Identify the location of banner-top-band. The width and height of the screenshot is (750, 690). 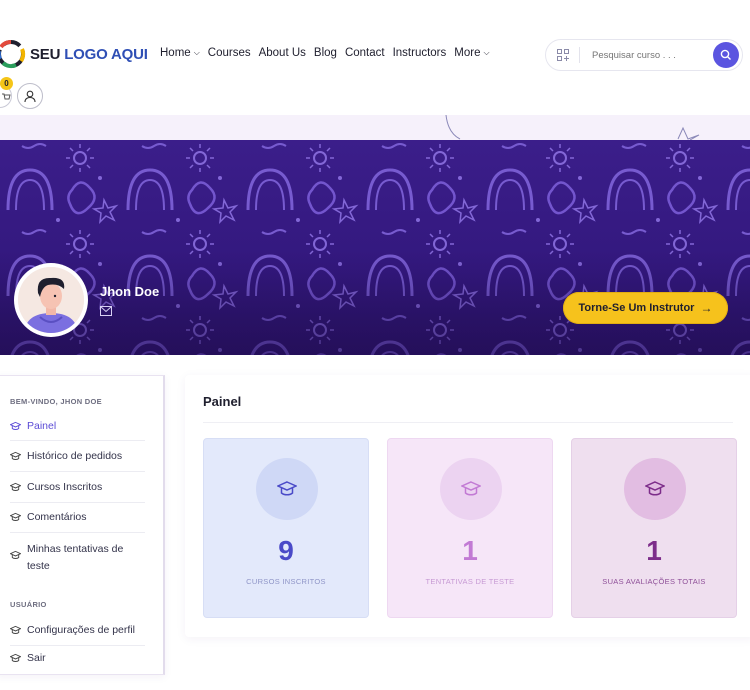
(375, 127).